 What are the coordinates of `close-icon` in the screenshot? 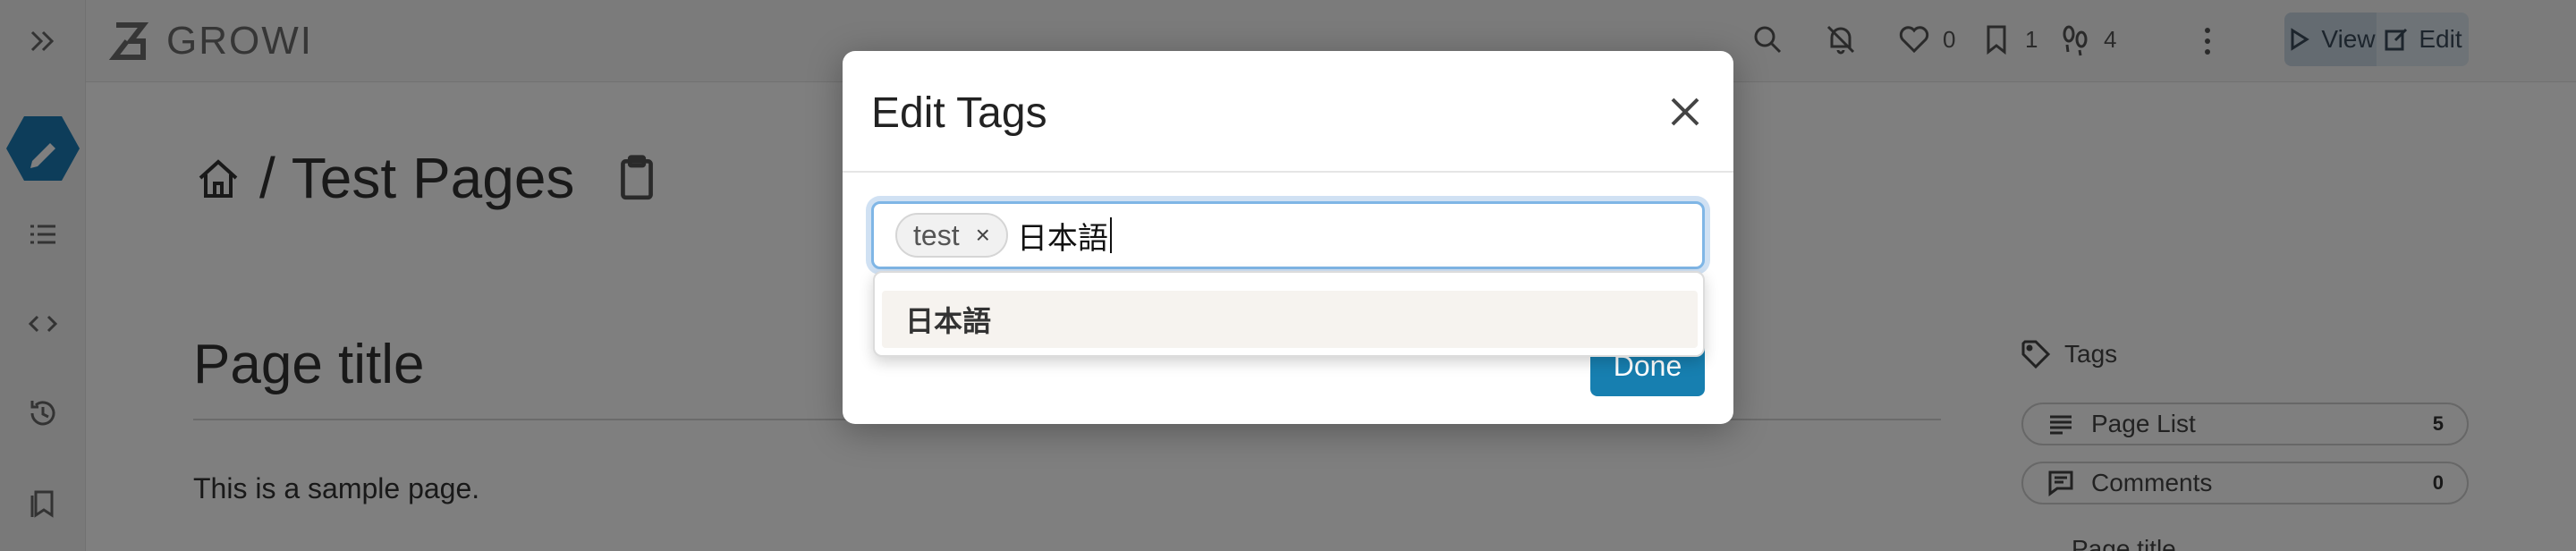 It's located at (1685, 111).